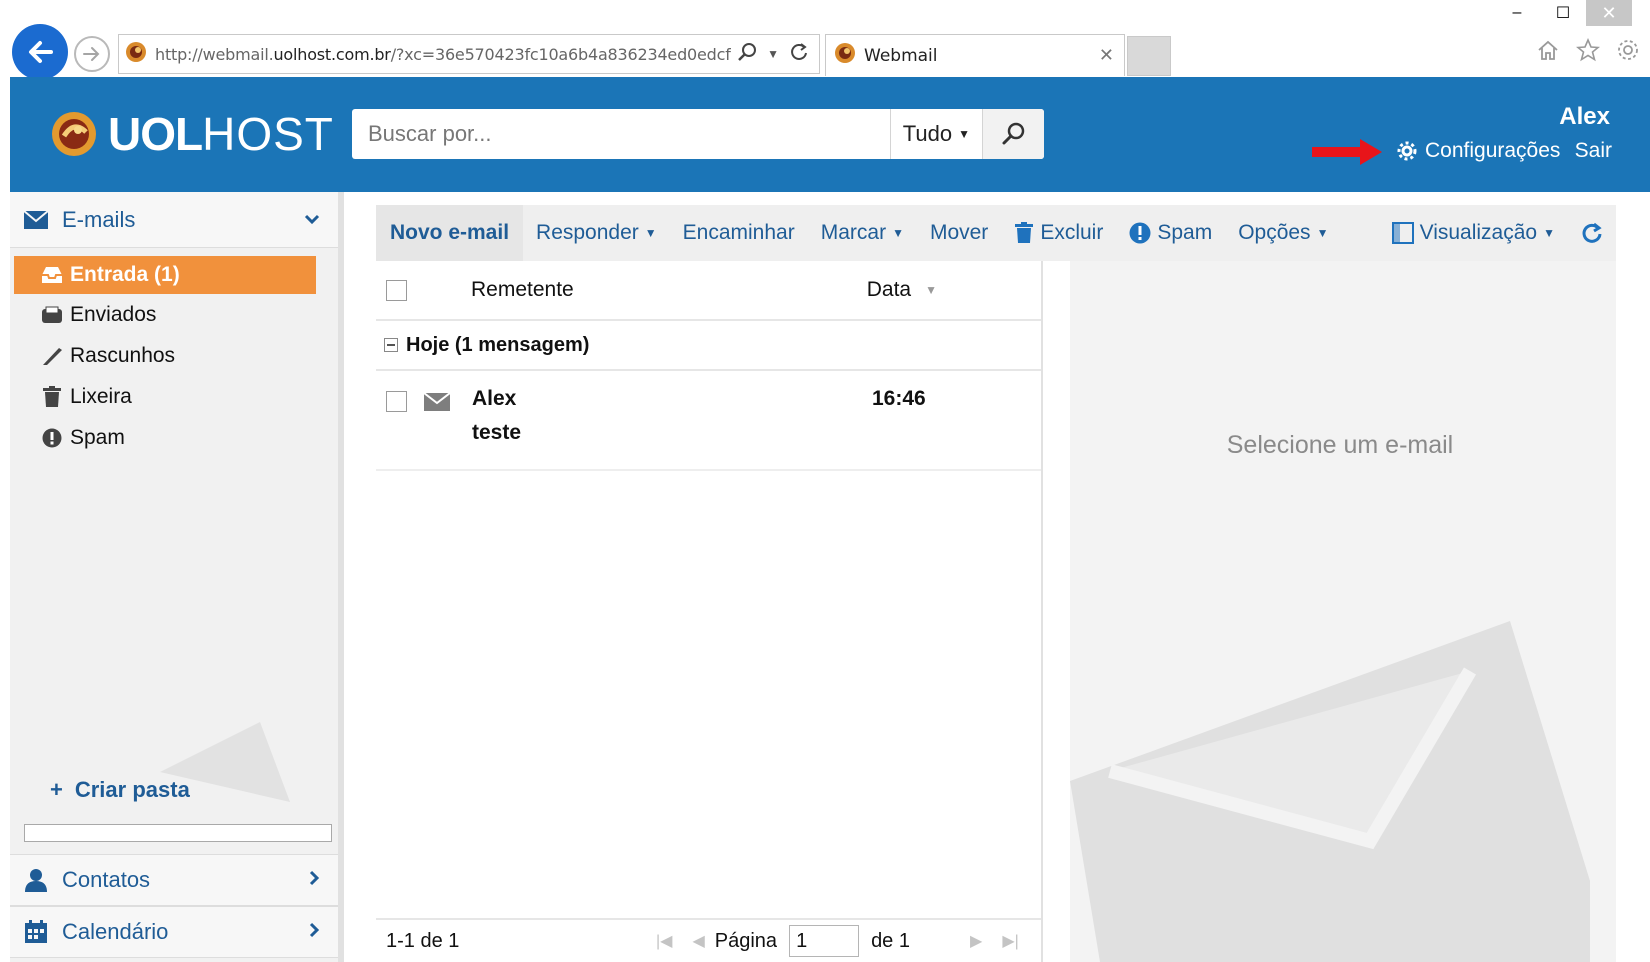 The height and width of the screenshot is (962, 1650). Describe the element at coordinates (1584, 116) in the screenshot. I see `user-name: Alex` at that location.